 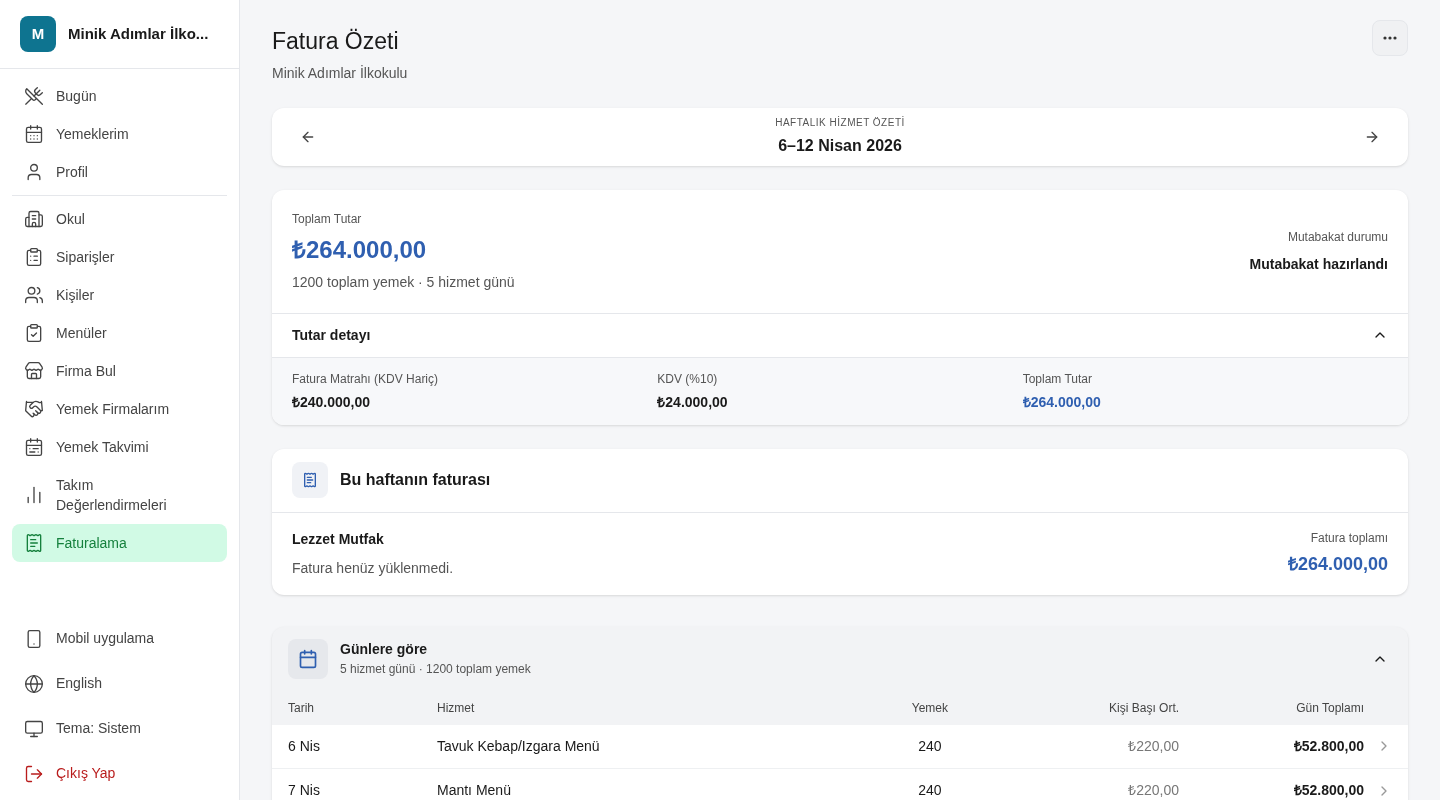 What do you see at coordinates (34, 219) in the screenshot?
I see `building-icon` at bounding box center [34, 219].